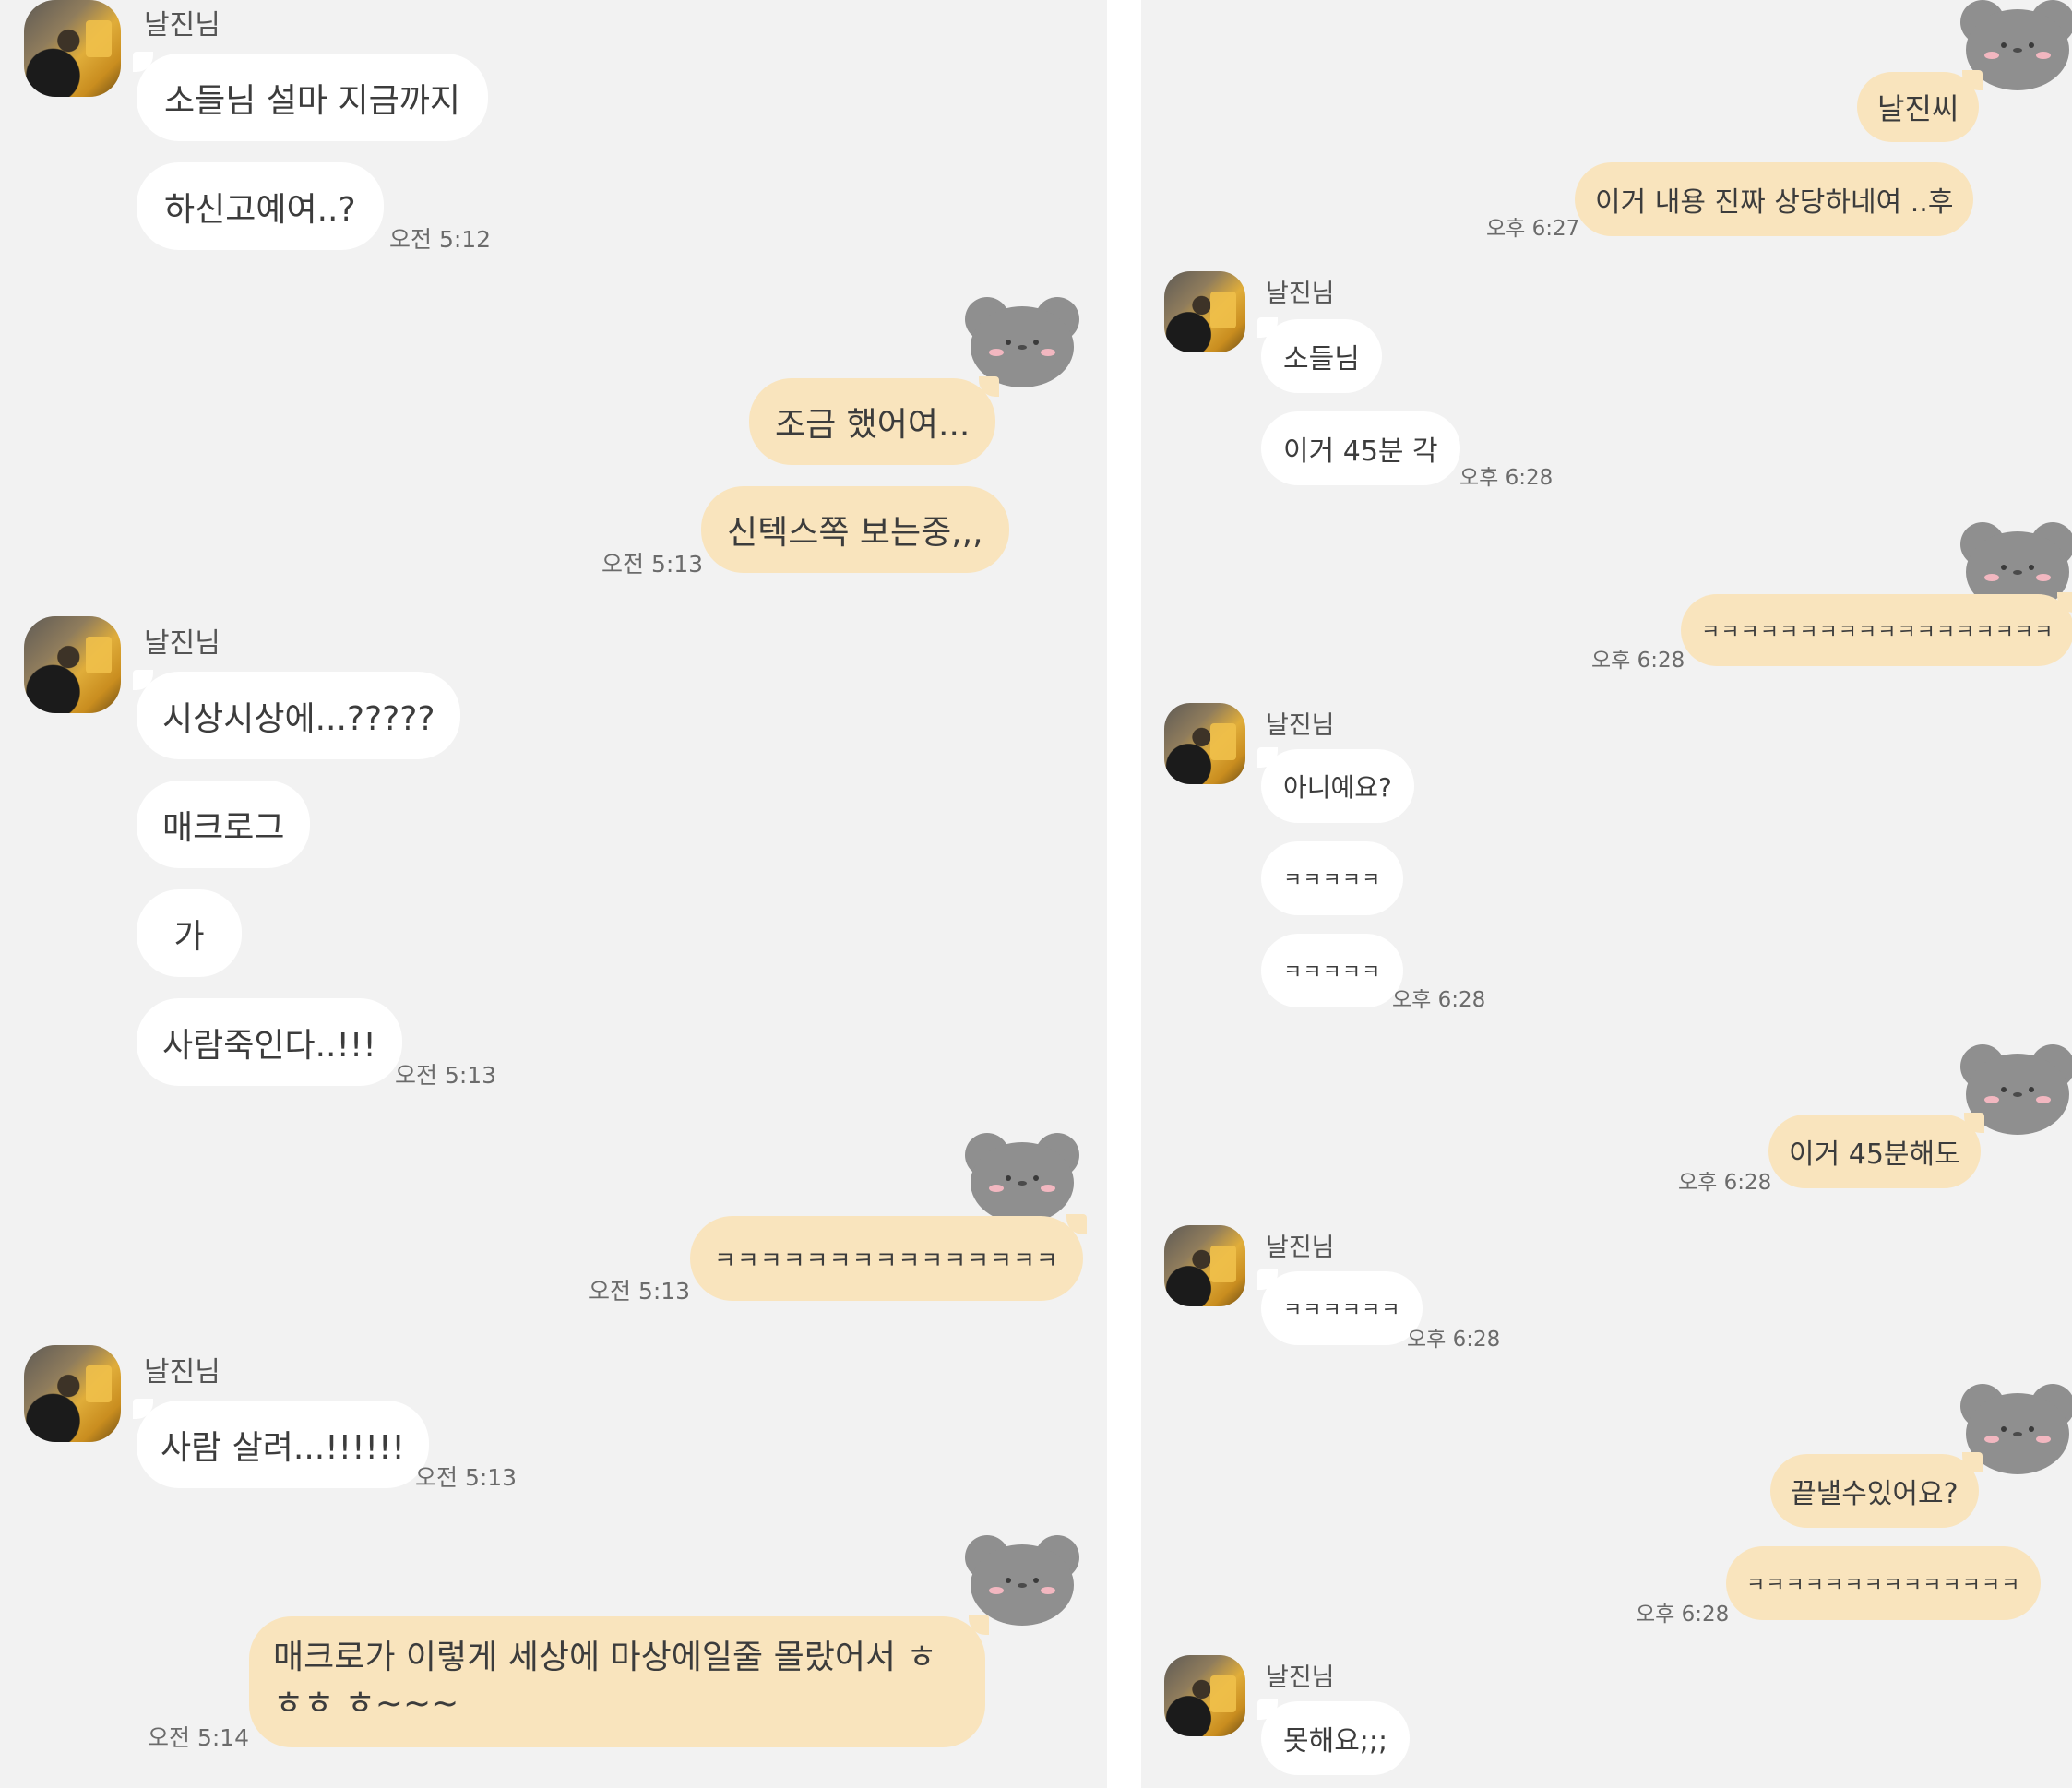  What do you see at coordinates (310, 96) in the screenshot?
I see `message-bubble: 소들님 설마 지금까지` at bounding box center [310, 96].